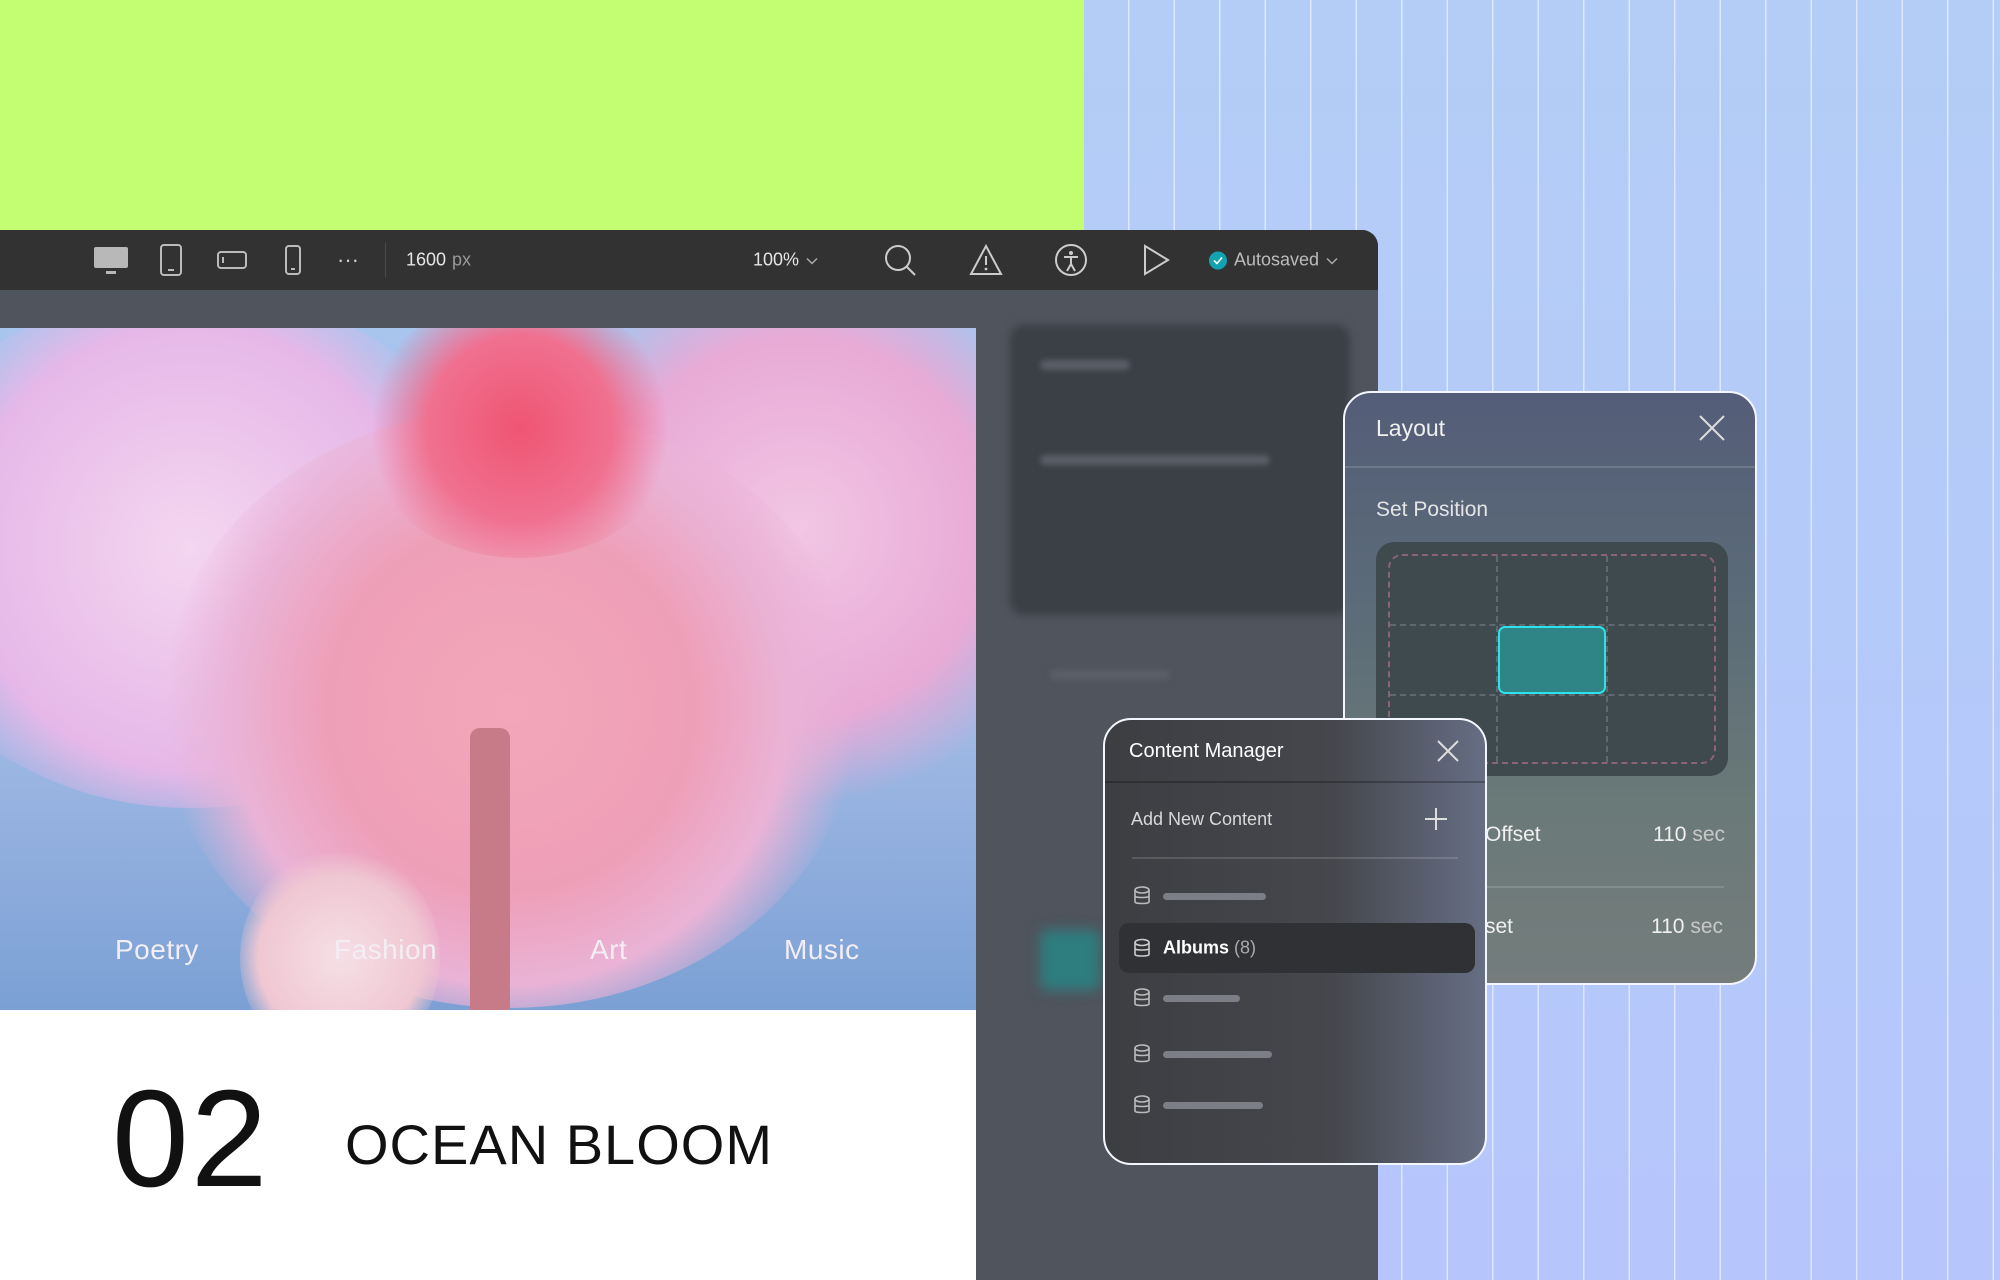  Describe the element at coordinates (542, 115) in the screenshot. I see `green-background` at that location.